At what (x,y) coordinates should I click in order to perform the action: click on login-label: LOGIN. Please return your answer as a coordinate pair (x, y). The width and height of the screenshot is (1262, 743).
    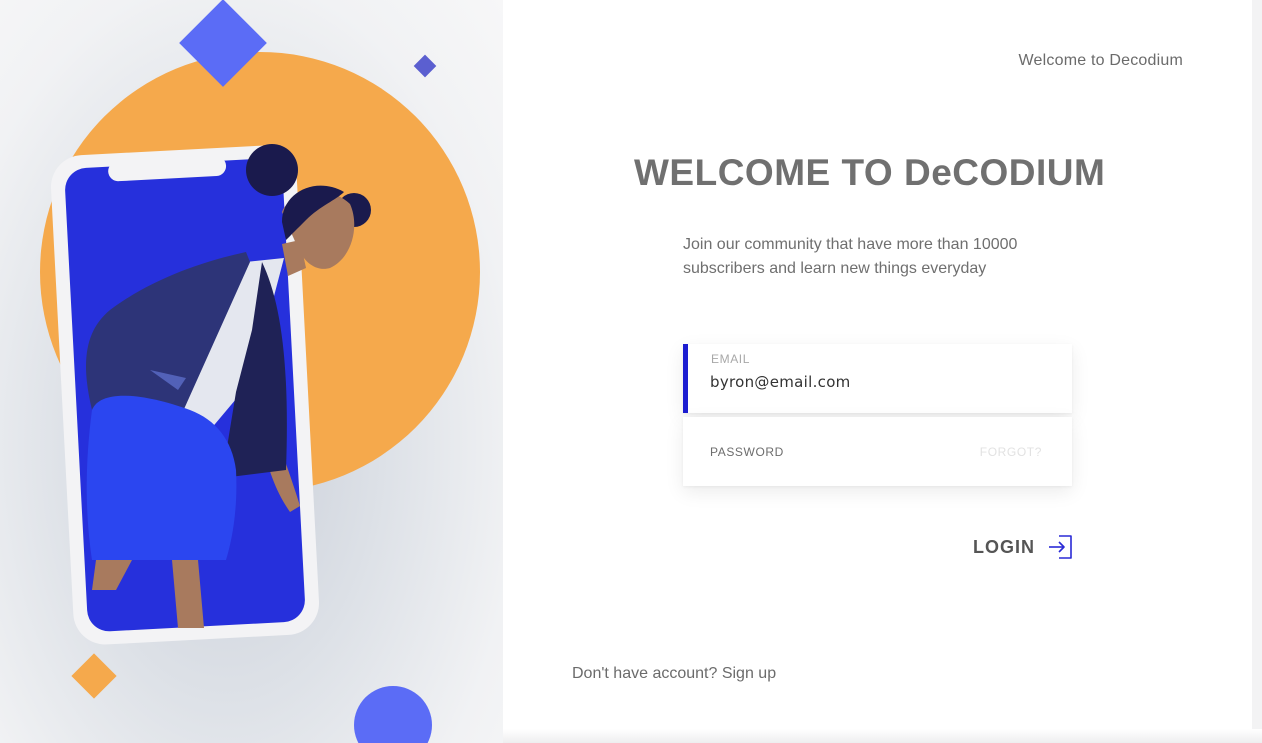
    Looking at the image, I should click on (1004, 546).